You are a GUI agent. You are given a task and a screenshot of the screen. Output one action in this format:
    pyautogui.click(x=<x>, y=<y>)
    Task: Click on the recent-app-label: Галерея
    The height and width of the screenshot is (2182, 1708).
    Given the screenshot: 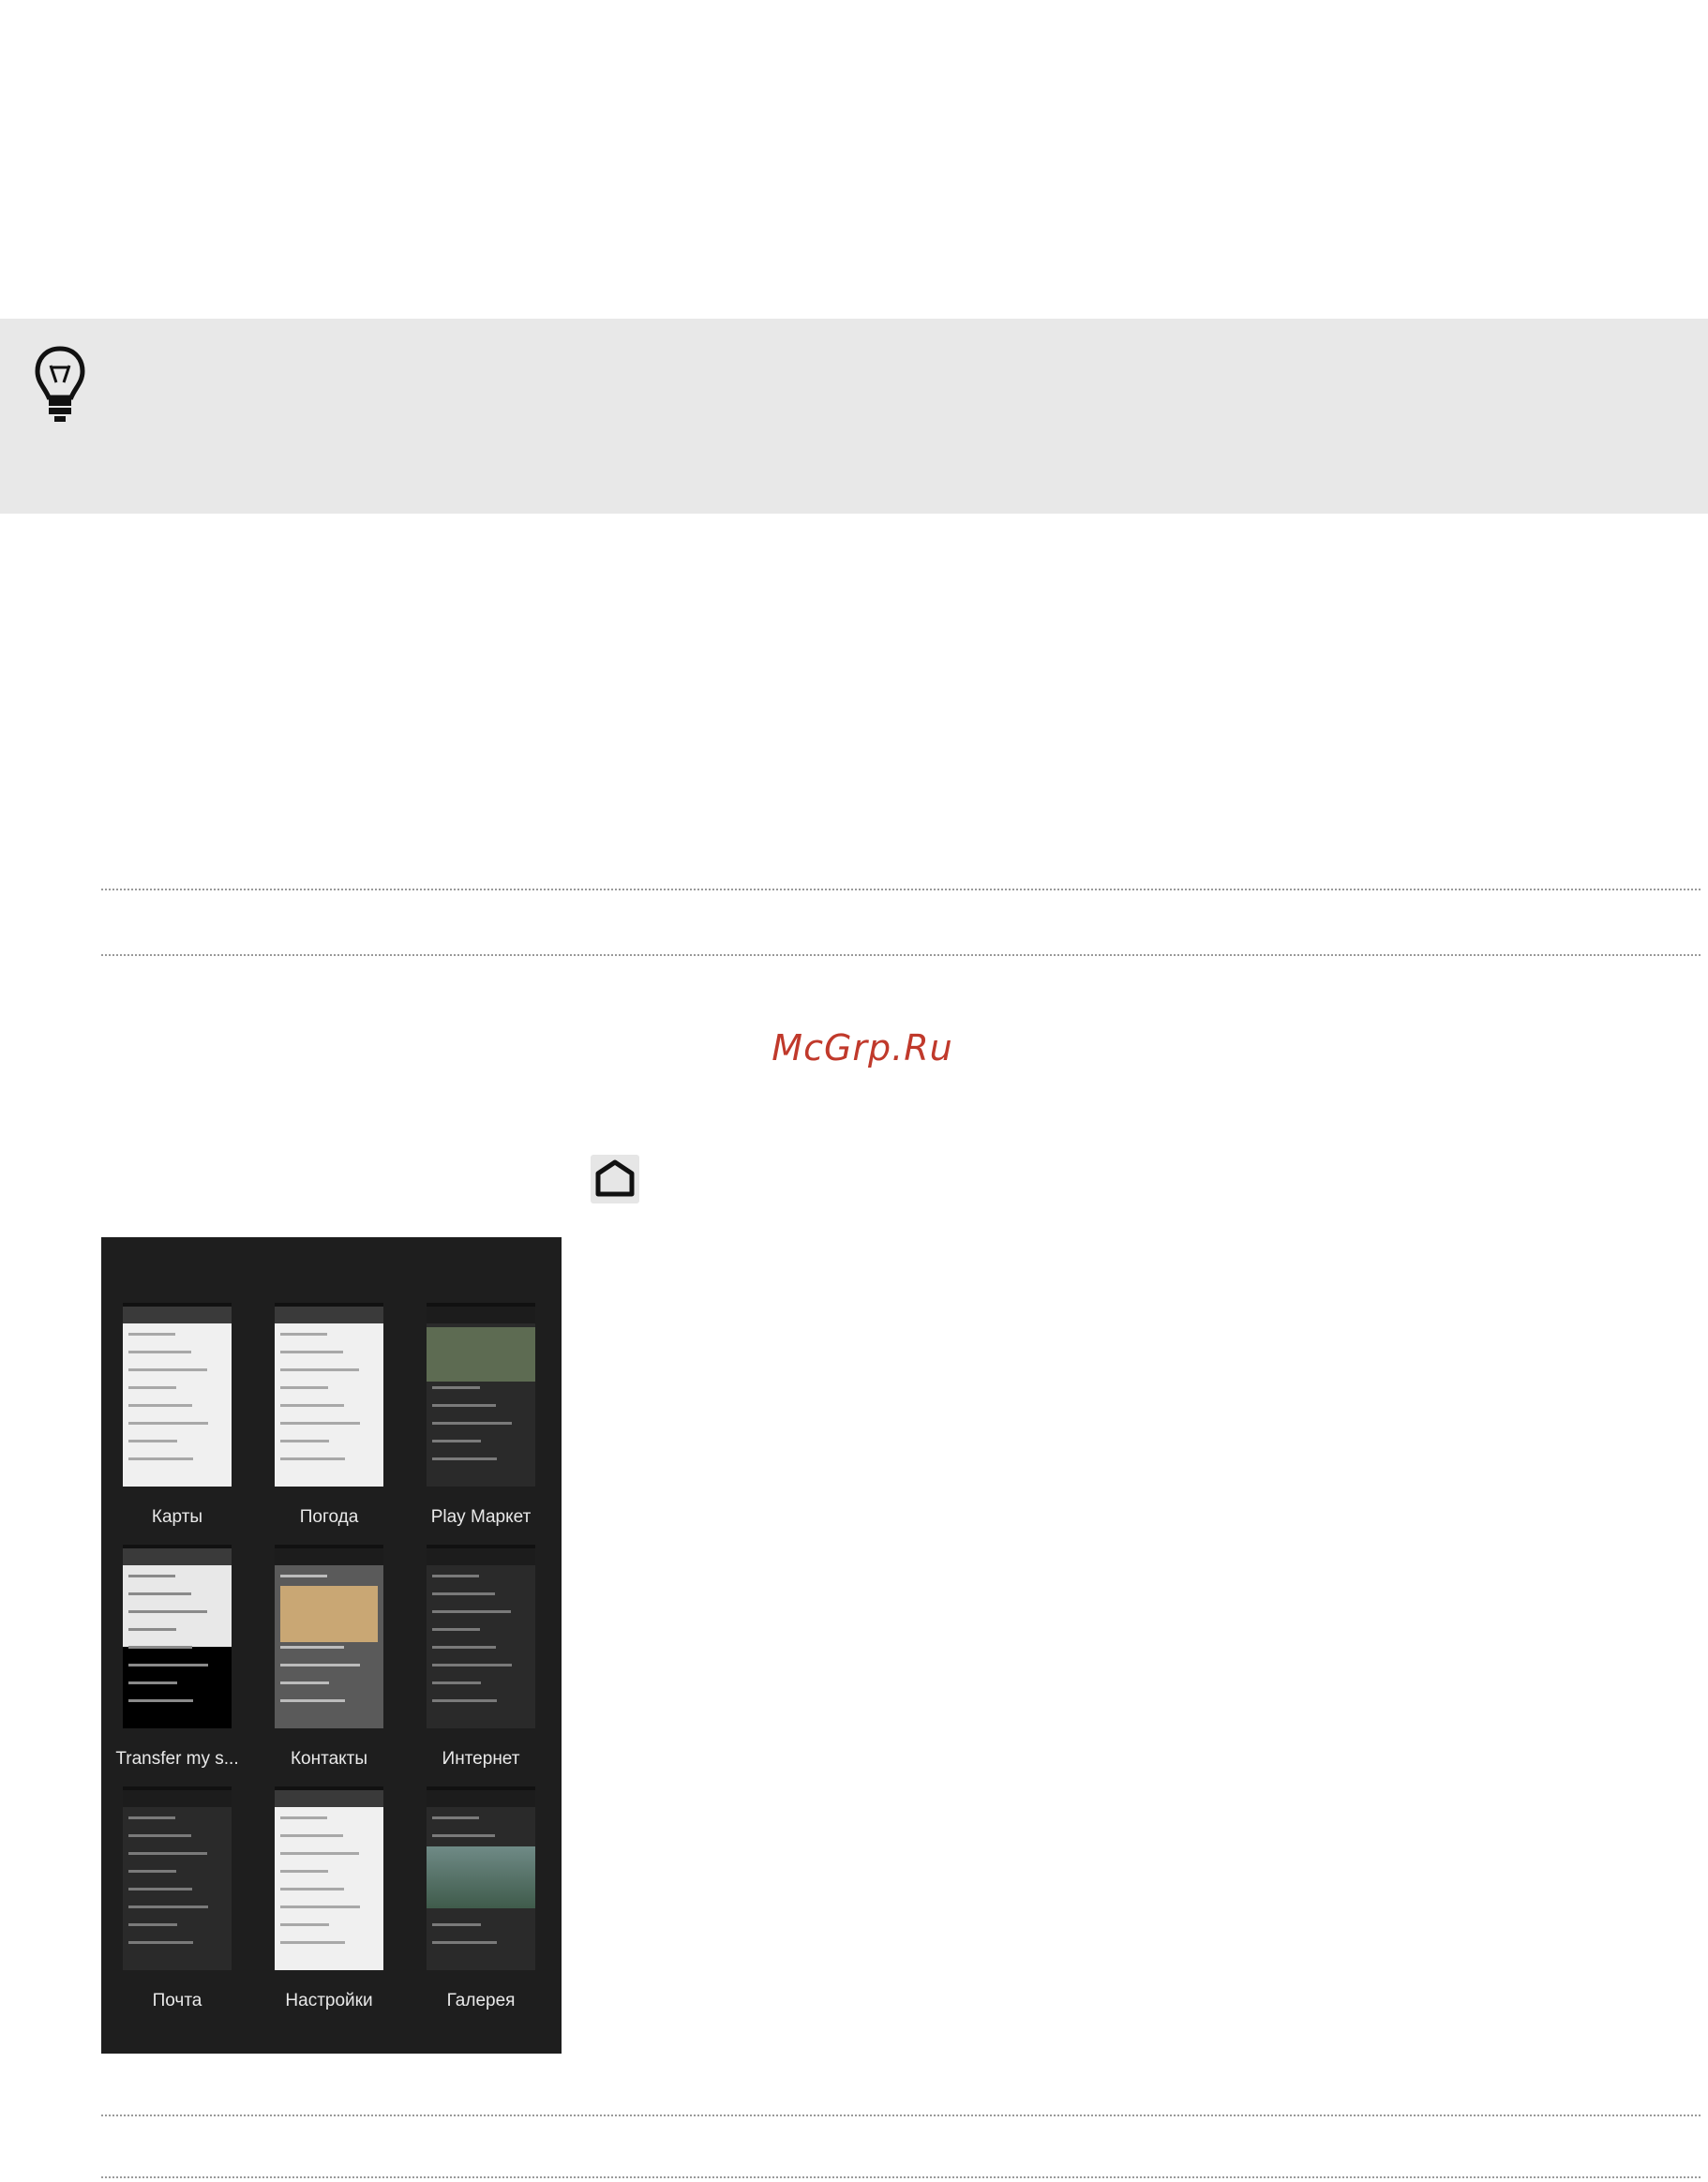 What is the action you would take?
    pyautogui.click(x=481, y=2001)
    